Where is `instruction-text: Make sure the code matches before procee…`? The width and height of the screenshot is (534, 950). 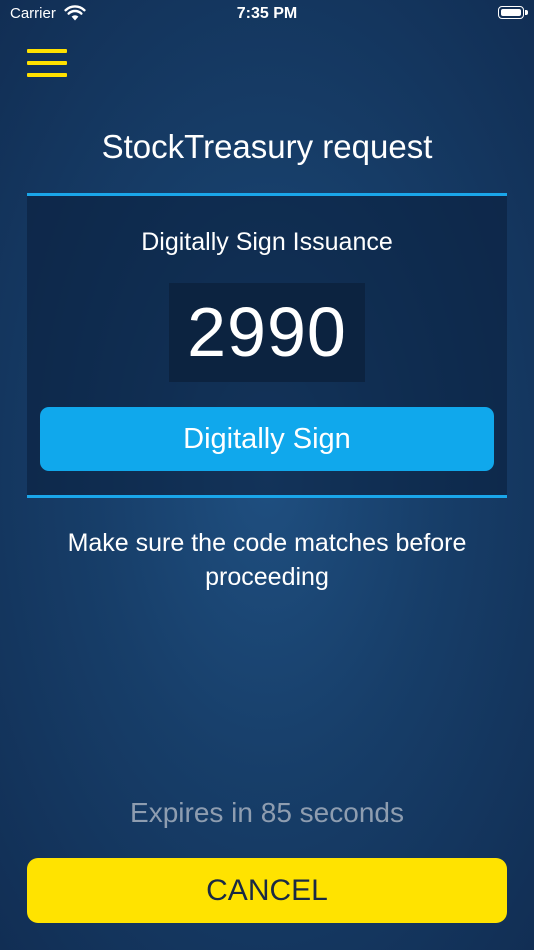
instruction-text: Make sure the code matches before procee… is located at coordinates (267, 560).